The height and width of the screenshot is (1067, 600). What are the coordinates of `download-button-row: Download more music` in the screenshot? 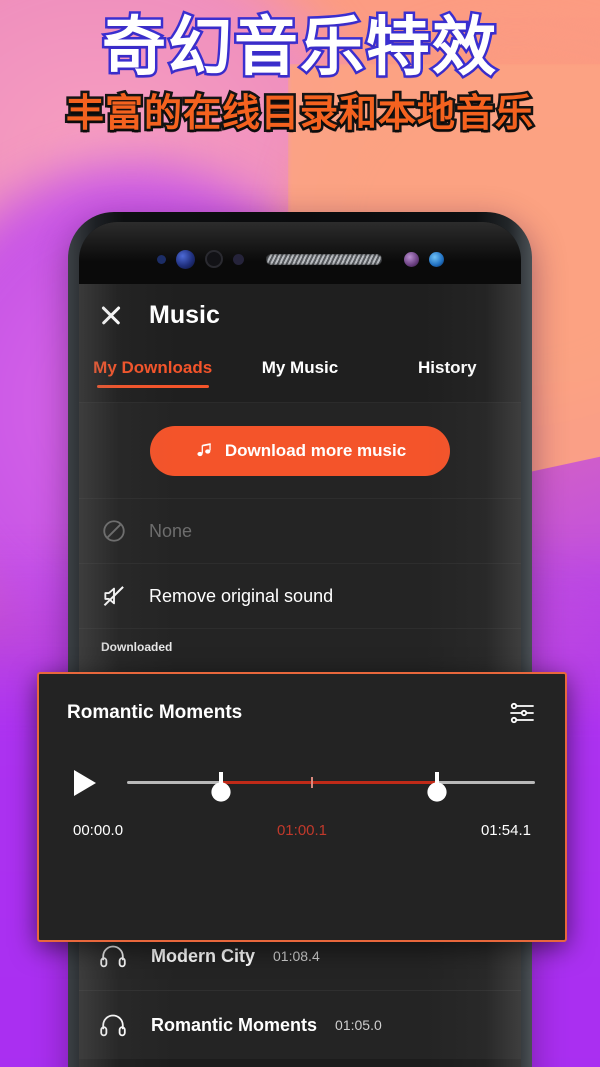 It's located at (300, 450).